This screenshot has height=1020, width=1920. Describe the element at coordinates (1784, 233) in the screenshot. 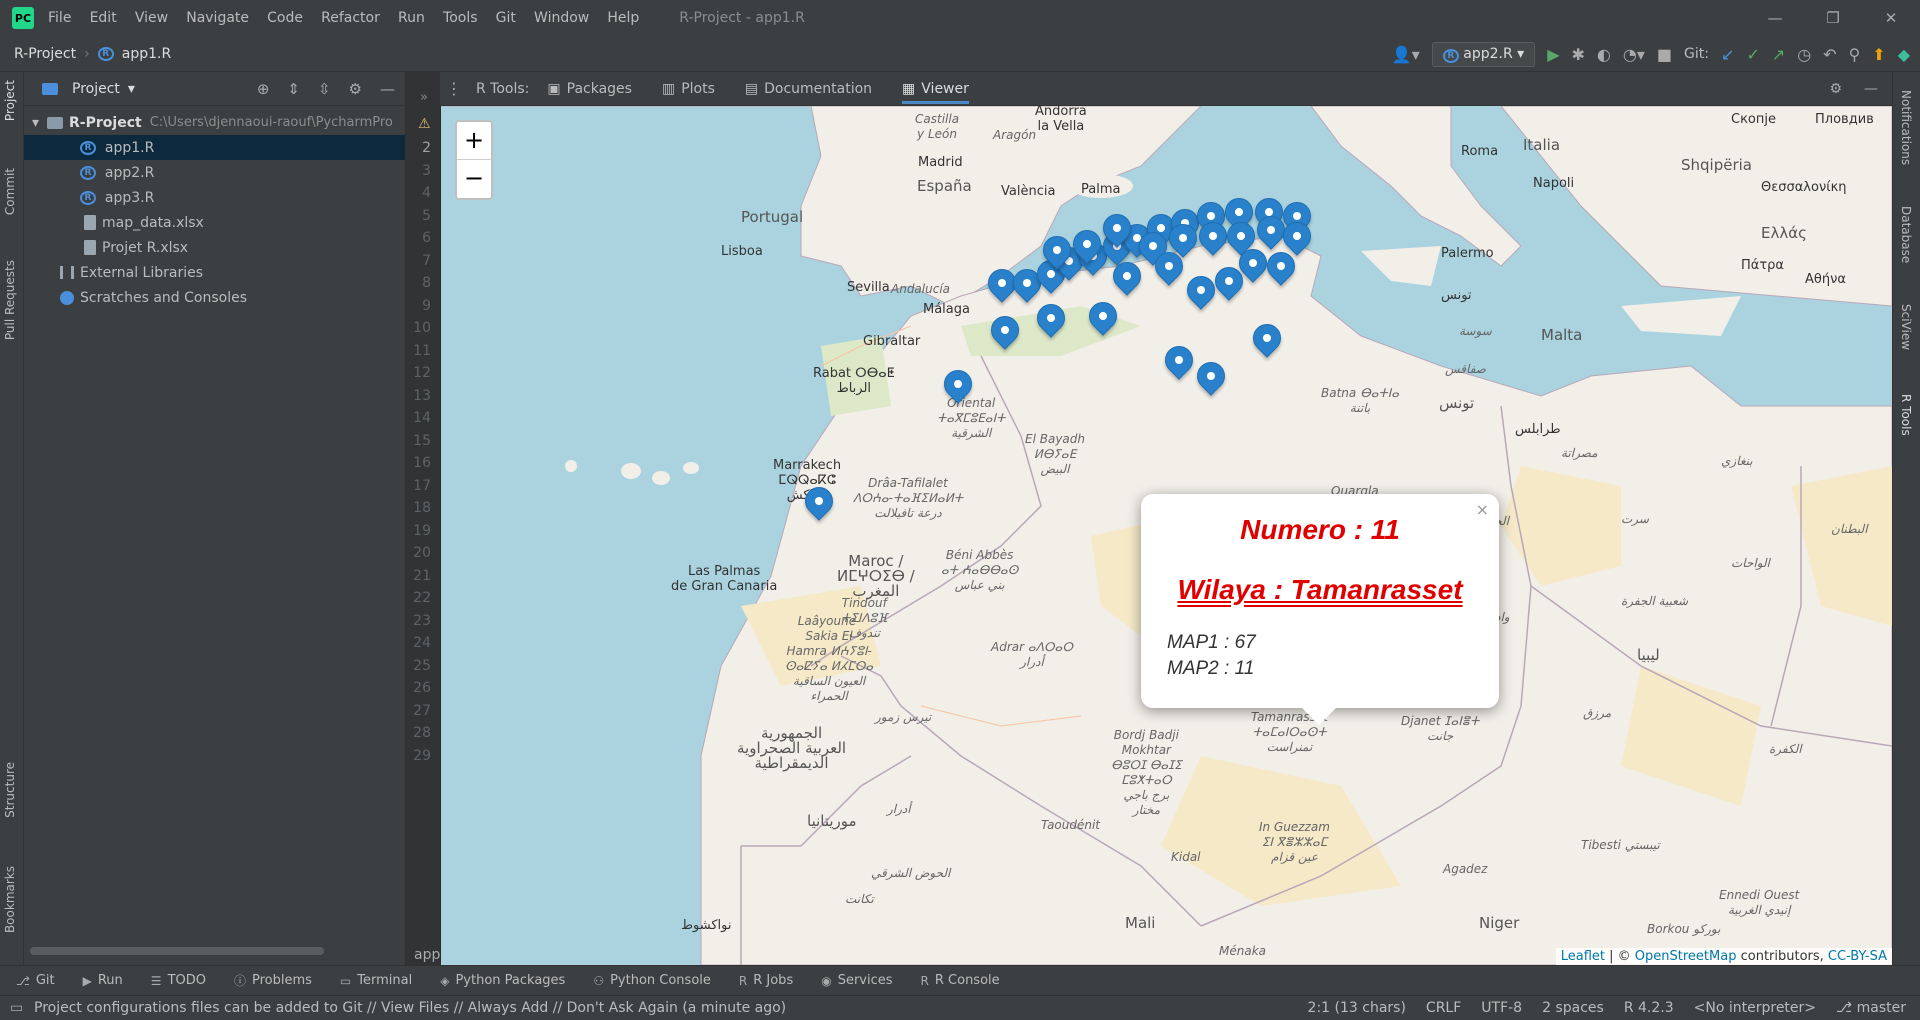

I see `map-label: Ελλάς` at that location.